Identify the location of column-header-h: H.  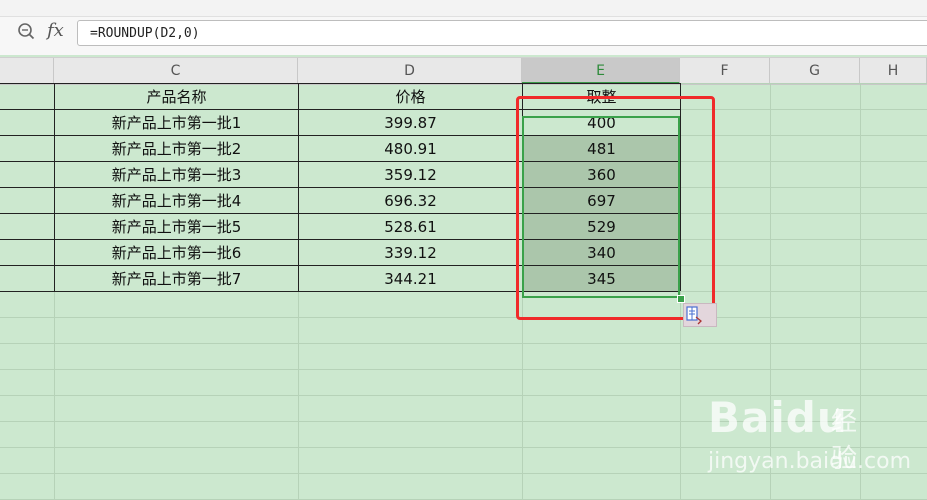
(893, 71).